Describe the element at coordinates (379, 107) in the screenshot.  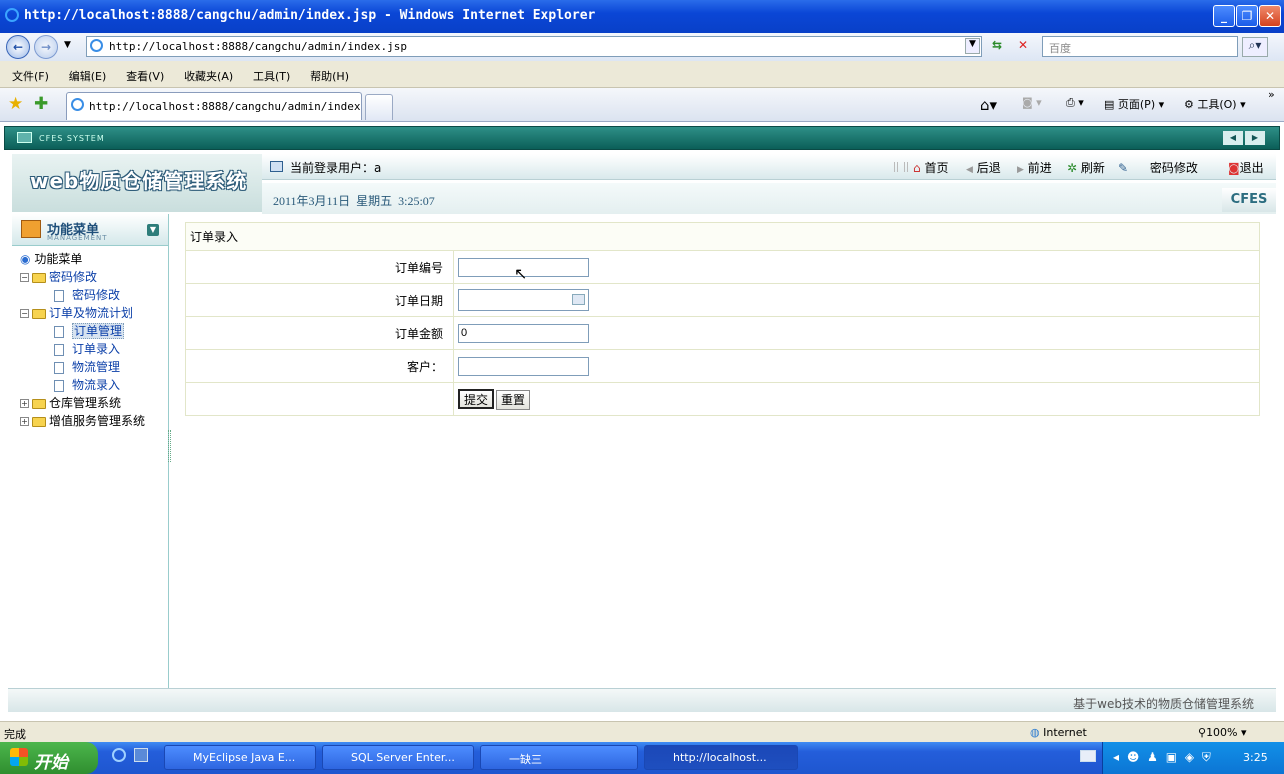
I see `new-tab-button` at that location.